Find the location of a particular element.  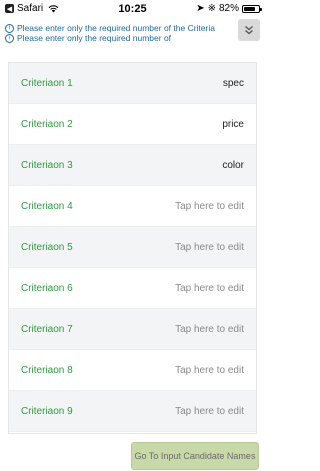

criteria-row: Criteriaon 6 Tap here to edit is located at coordinates (132, 288).